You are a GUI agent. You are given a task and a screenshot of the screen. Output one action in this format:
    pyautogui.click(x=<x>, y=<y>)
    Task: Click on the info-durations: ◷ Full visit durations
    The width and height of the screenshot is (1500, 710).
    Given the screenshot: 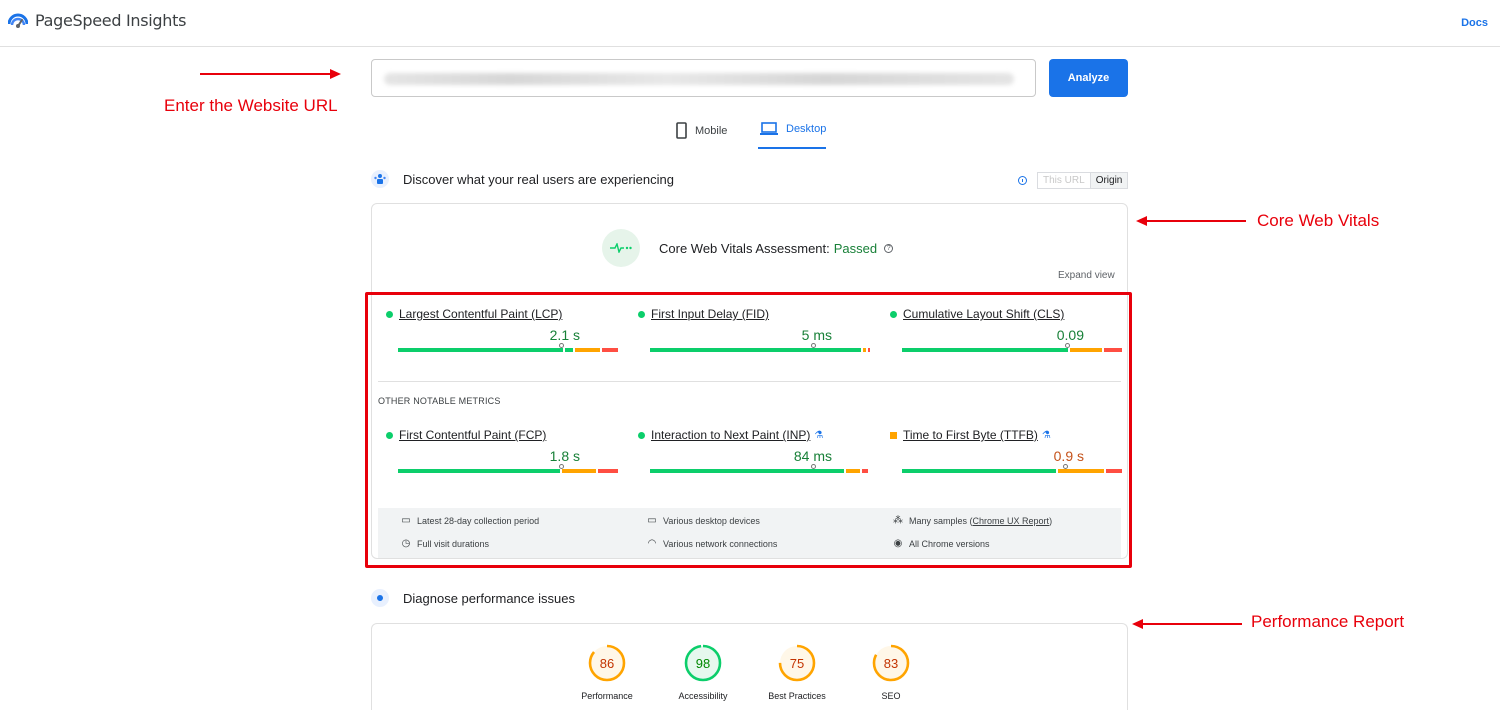 What is the action you would take?
    pyautogui.click(x=445, y=543)
    